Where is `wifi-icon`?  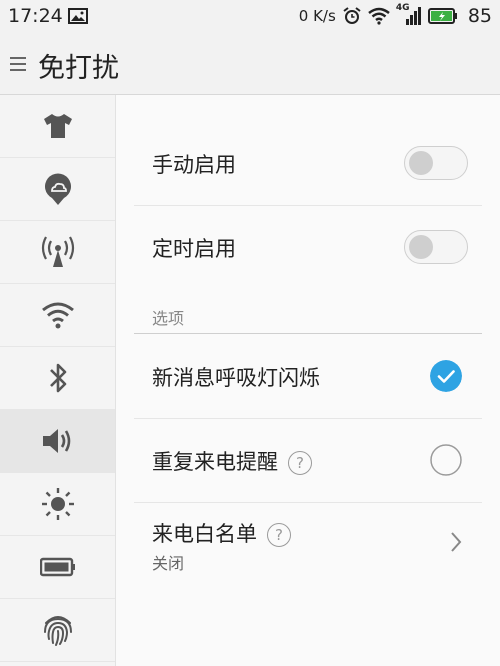
wifi-icon is located at coordinates (57, 315).